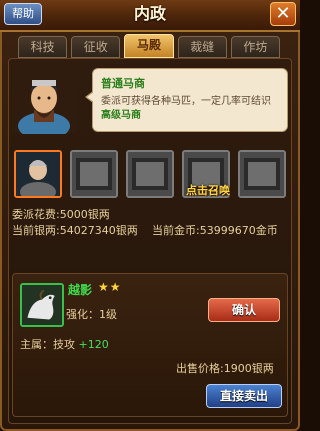  What do you see at coordinates (80, 290) in the screenshot?
I see `horse-name: 越影` at bounding box center [80, 290].